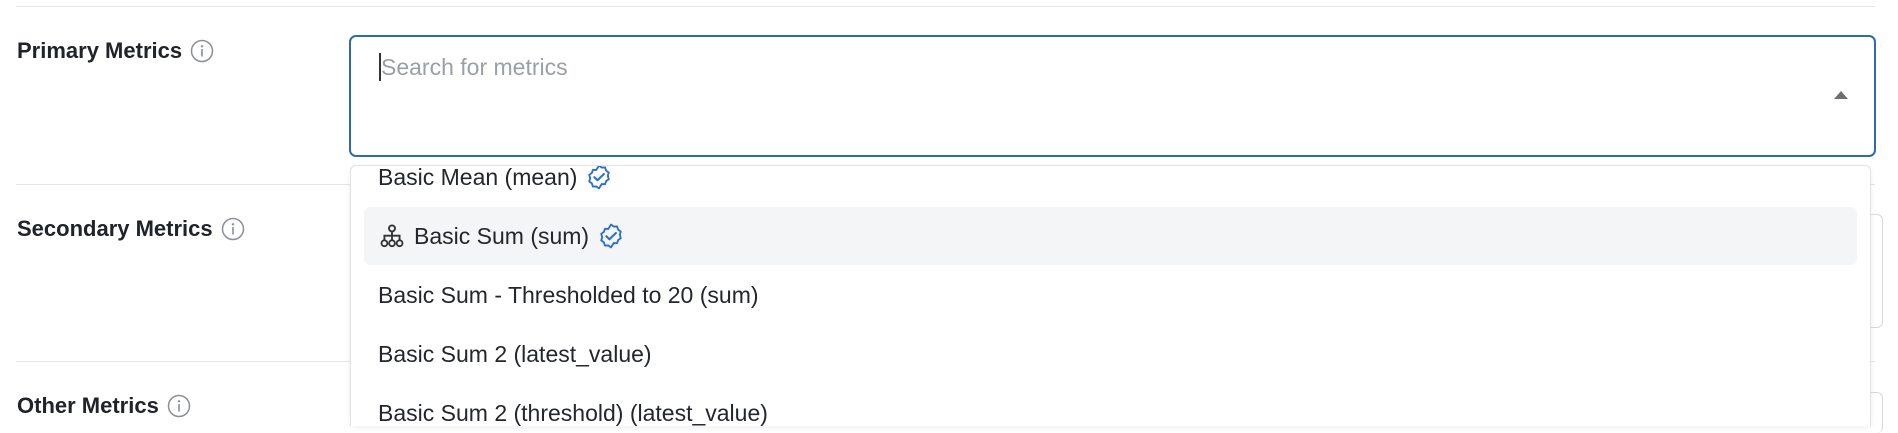  Describe the element at coordinates (115, 228) in the screenshot. I see `secondary-metrics-text: Secondary Metrics` at that location.